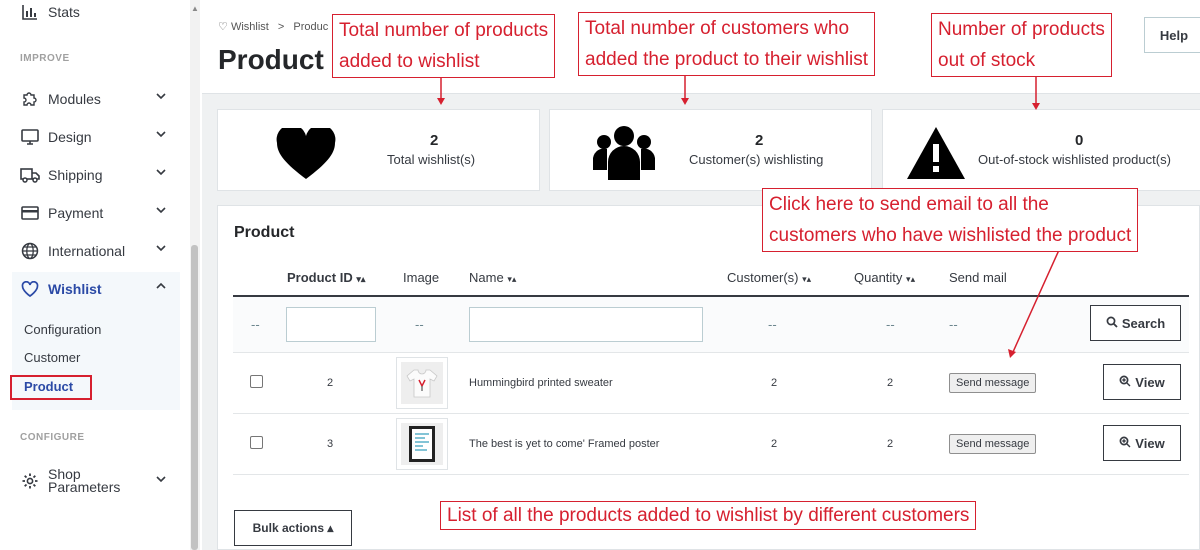  Describe the element at coordinates (774, 444) in the screenshot. I see `cell-customers: 2` at that location.